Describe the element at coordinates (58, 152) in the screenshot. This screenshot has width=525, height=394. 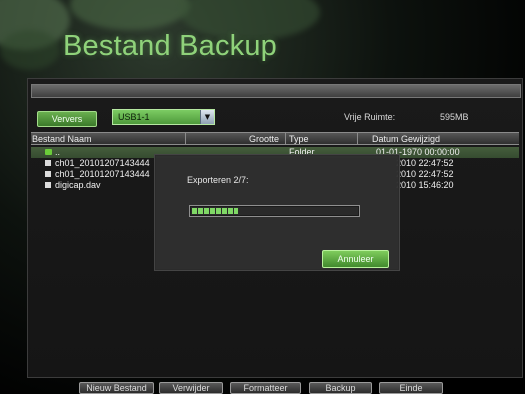
I see `file-name: ..` at that location.